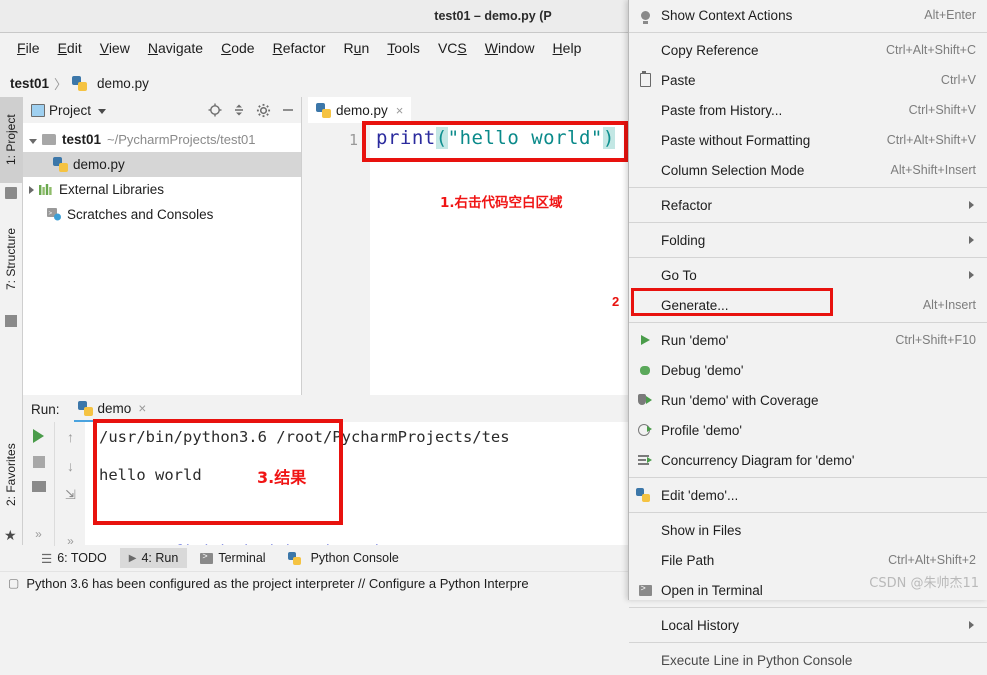 The width and height of the screenshot is (987, 675). Describe the element at coordinates (403, 48) in the screenshot. I see `menu-tools: Tools` at that location.